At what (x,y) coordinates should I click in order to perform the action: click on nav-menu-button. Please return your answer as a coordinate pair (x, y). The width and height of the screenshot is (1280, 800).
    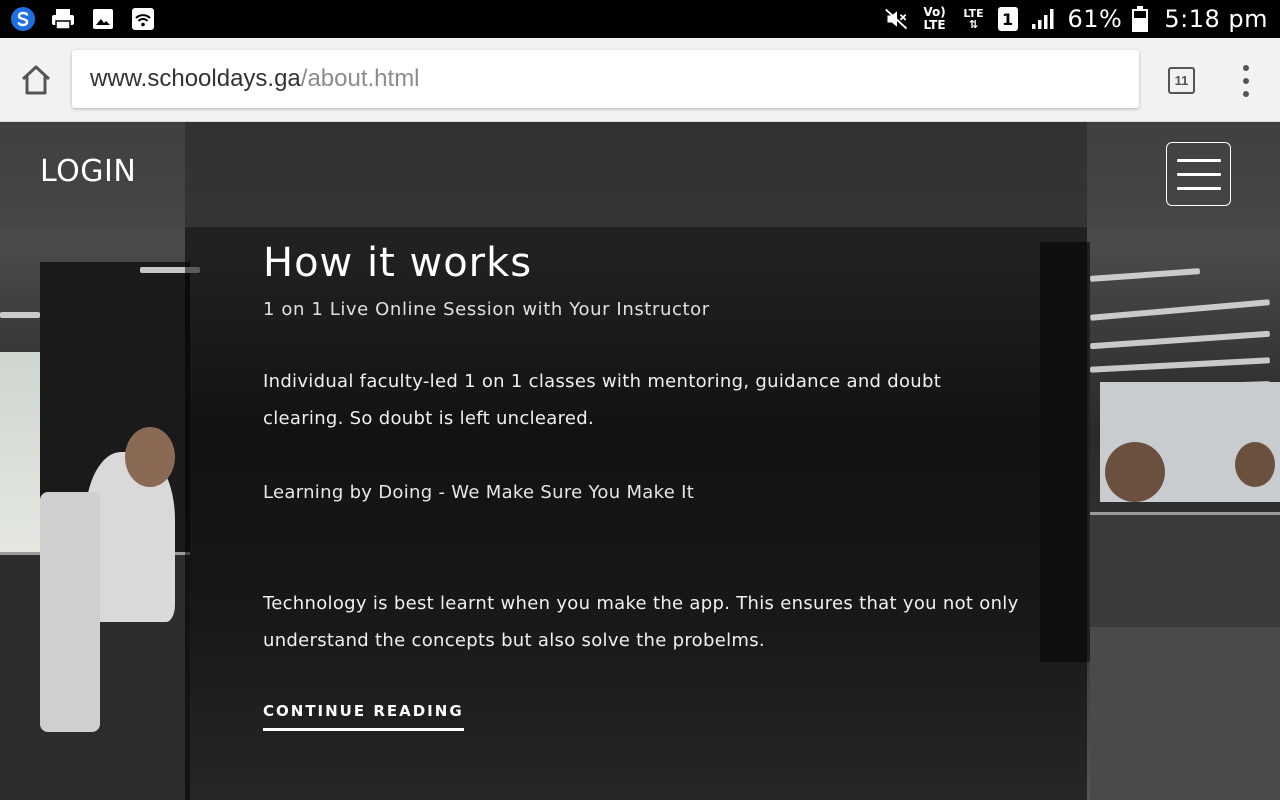
    Looking at the image, I should click on (1198, 174).